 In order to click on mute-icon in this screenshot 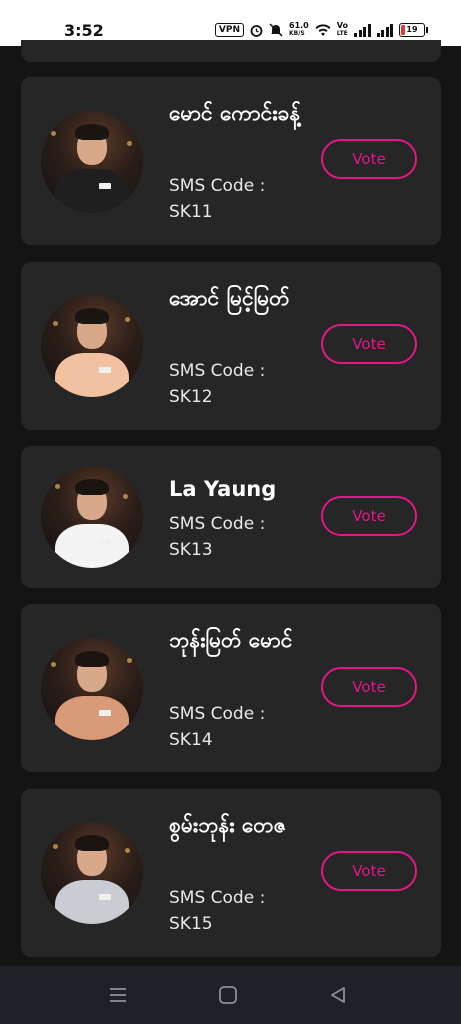, I will do `click(276, 30)`.